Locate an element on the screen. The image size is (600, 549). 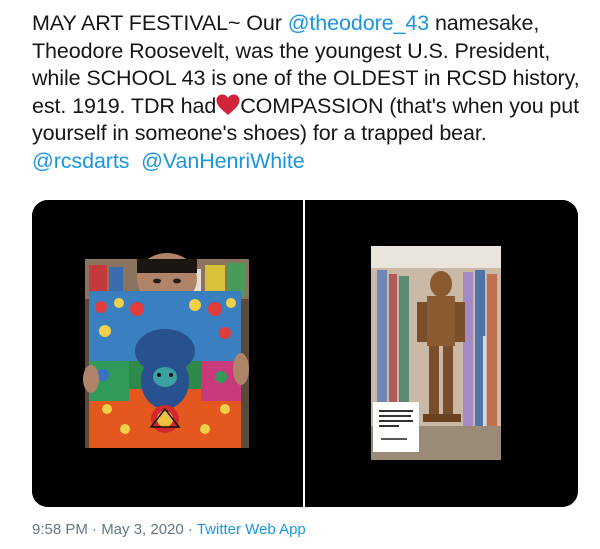
tweet-meta: 9:58 PM · May 3, 2020 · Twitter Web App is located at coordinates (169, 529).